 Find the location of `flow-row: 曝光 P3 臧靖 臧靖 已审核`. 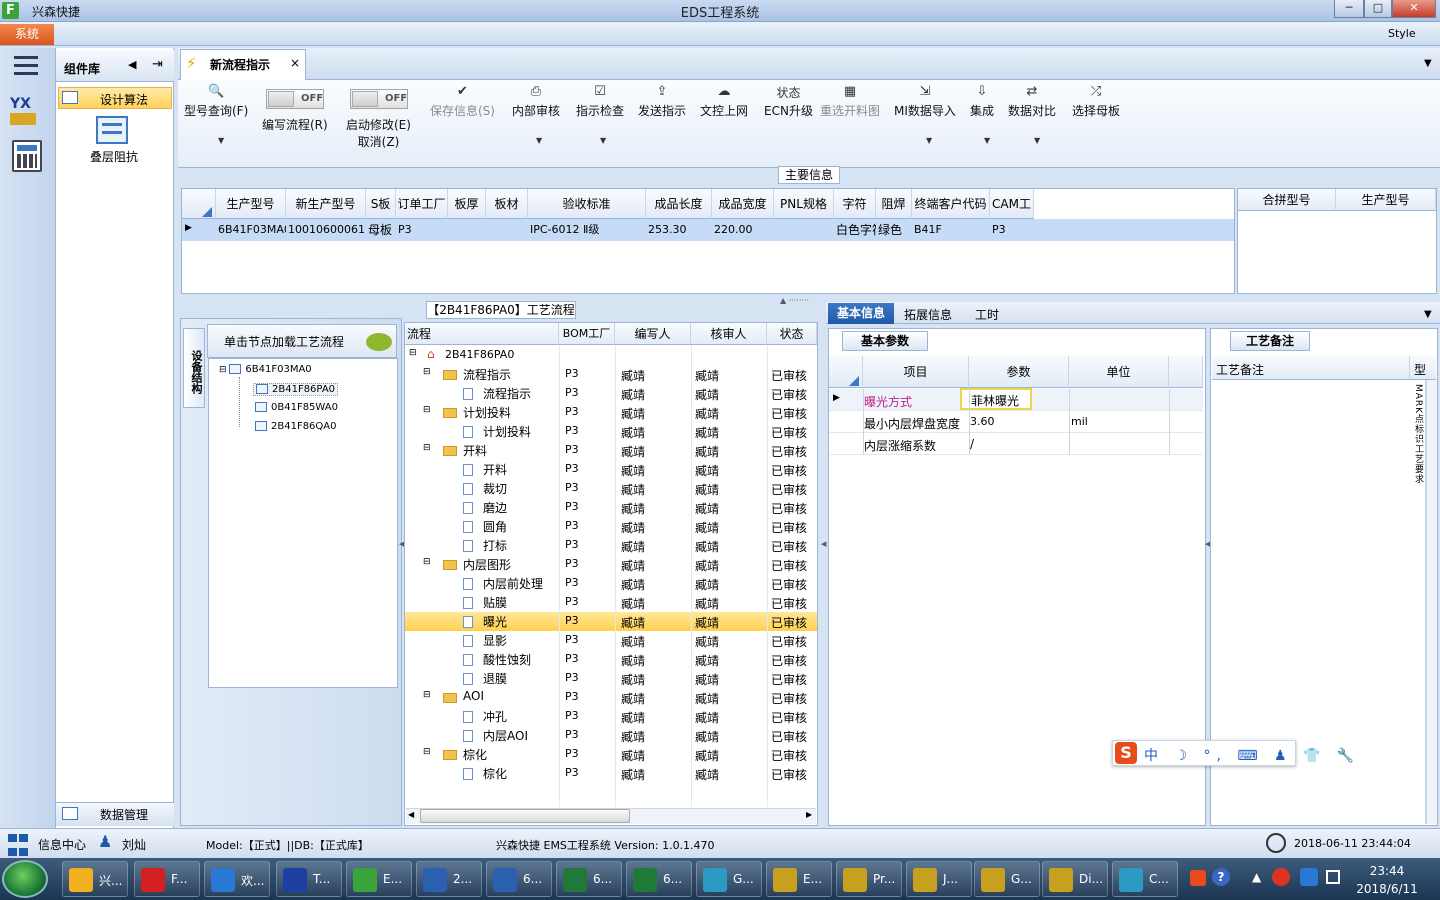

flow-row: 曝光 P3 臧靖 臧靖 已审核 is located at coordinates (611, 621).